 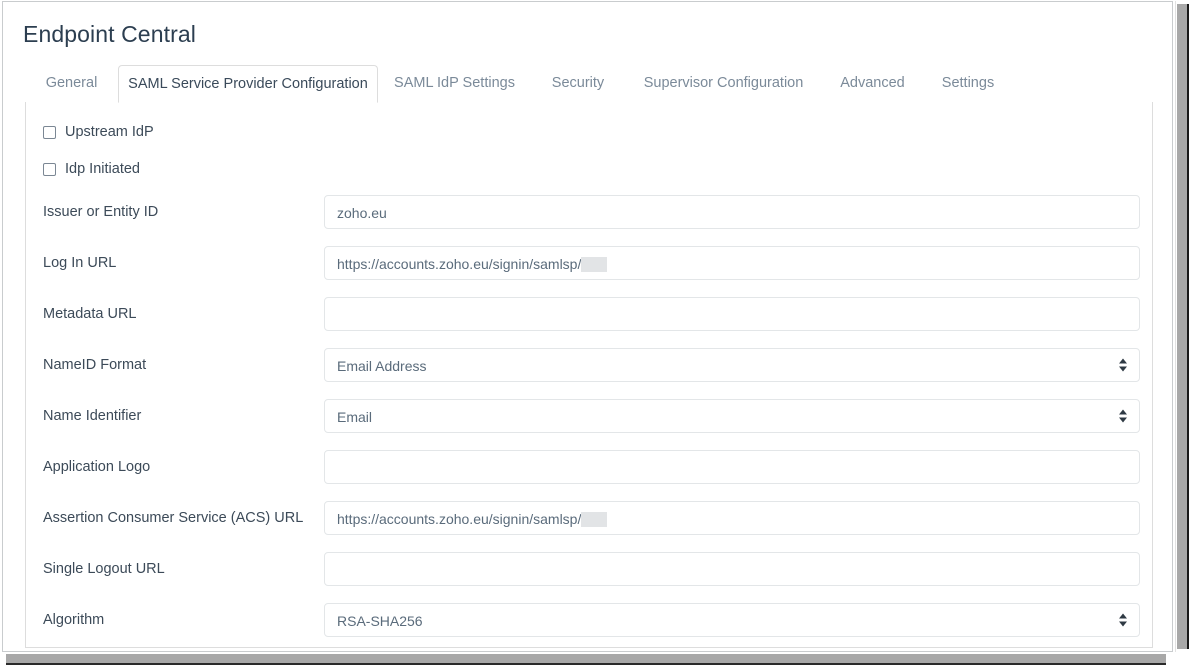 I want to click on tab-label: Supervisor Configuration, so click(x=723, y=83).